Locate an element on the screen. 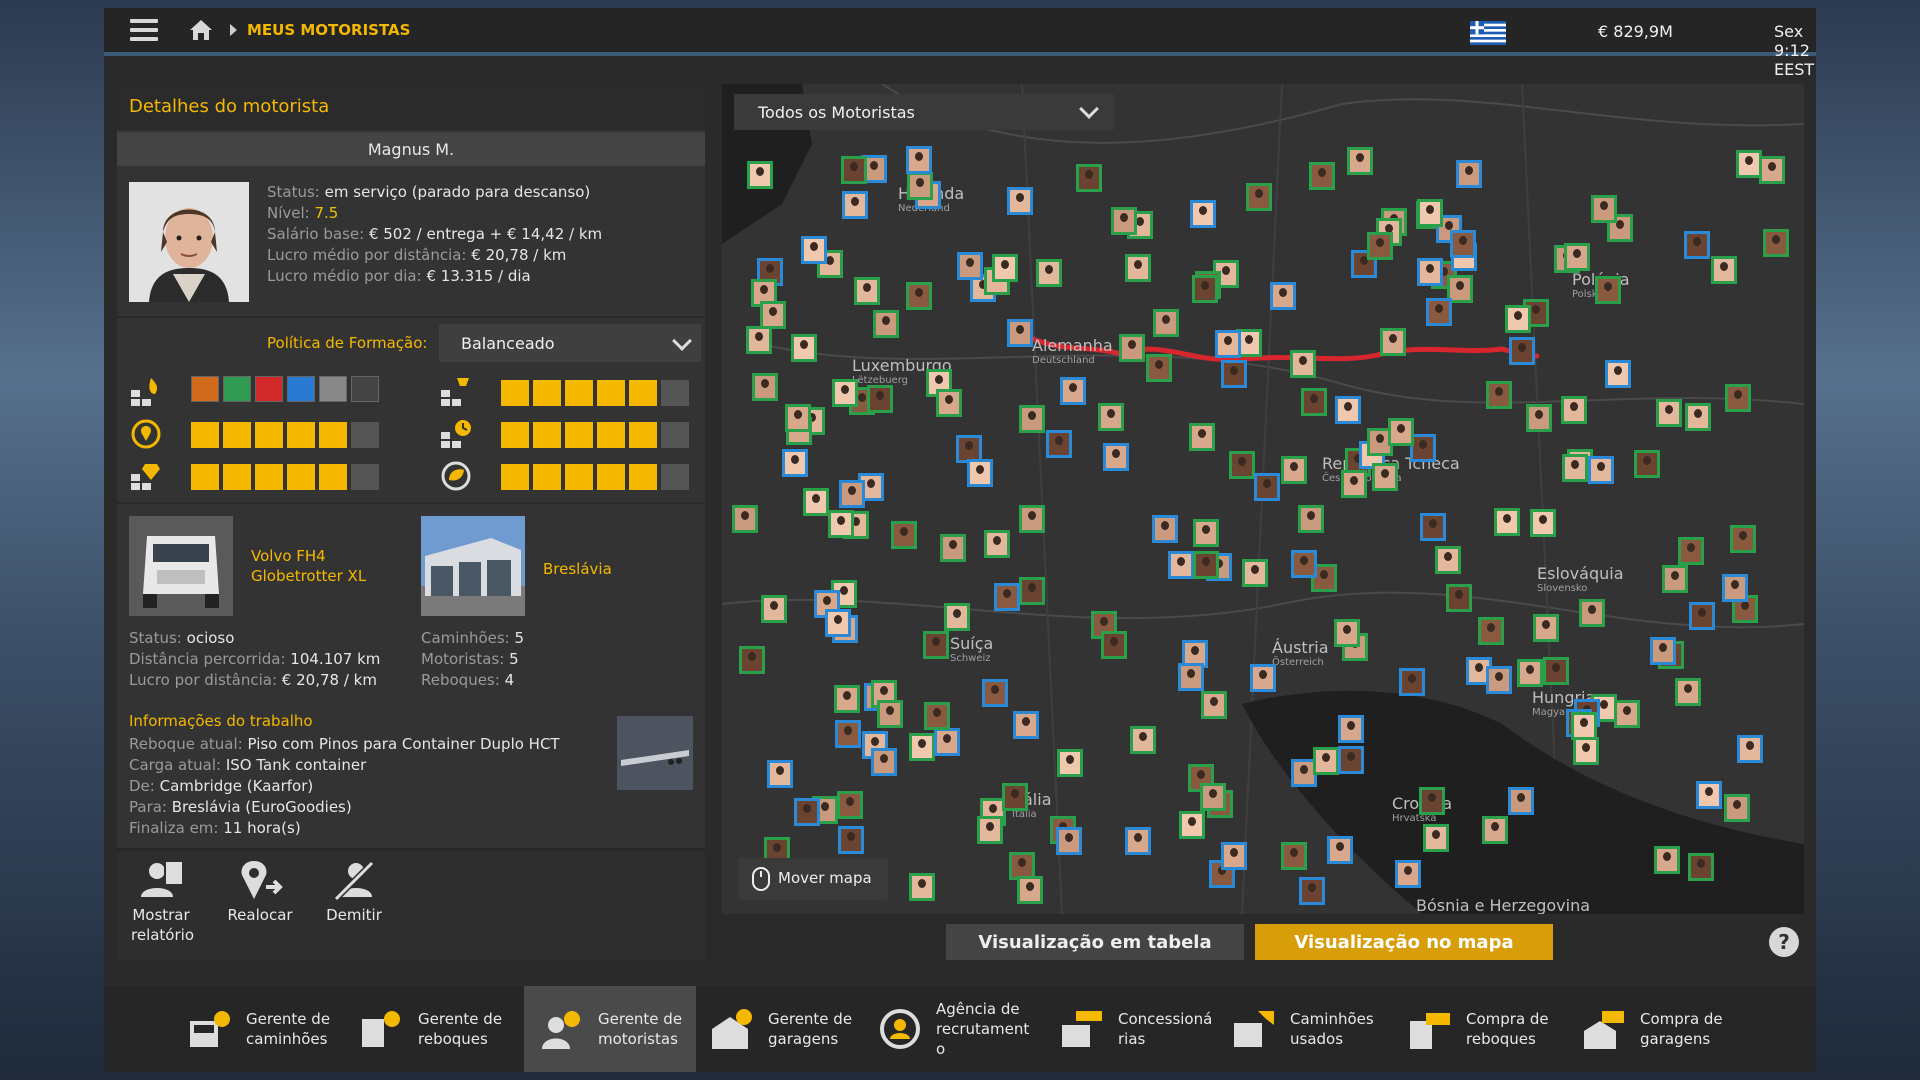  nav-trailer-manager: Gerente de reboques is located at coordinates (430, 1029).